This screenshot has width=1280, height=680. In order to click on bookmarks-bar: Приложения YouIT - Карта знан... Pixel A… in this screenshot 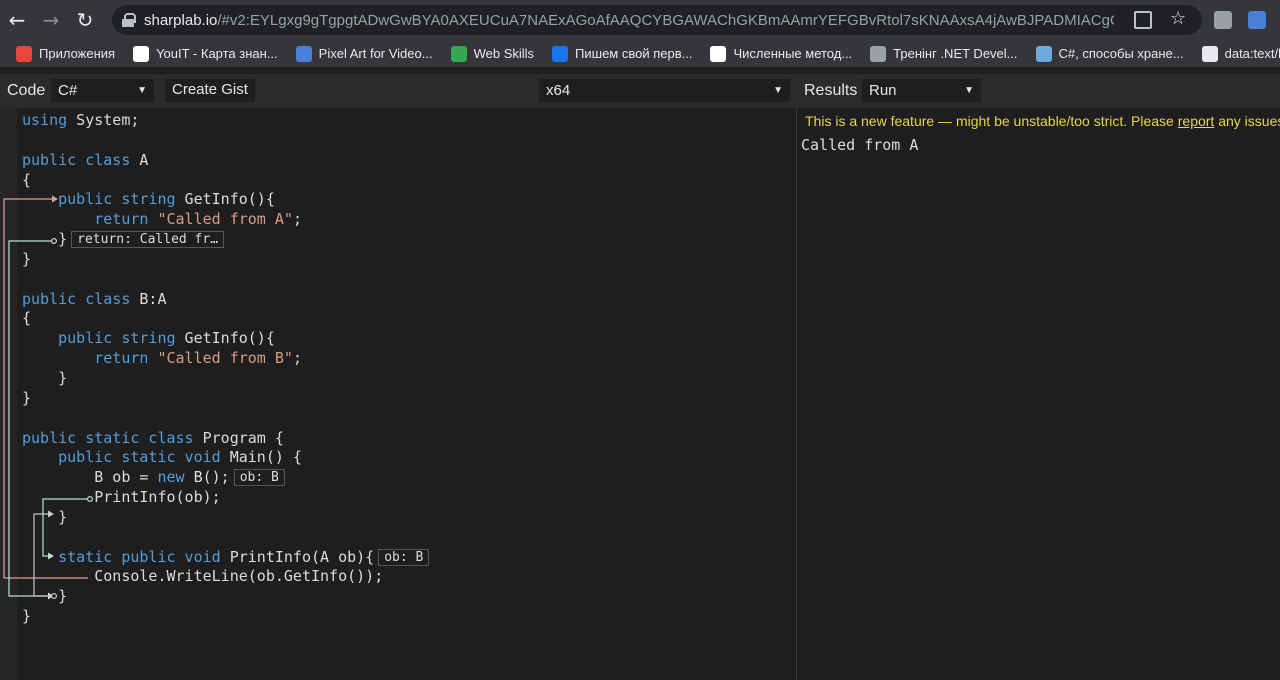, I will do `click(640, 54)`.